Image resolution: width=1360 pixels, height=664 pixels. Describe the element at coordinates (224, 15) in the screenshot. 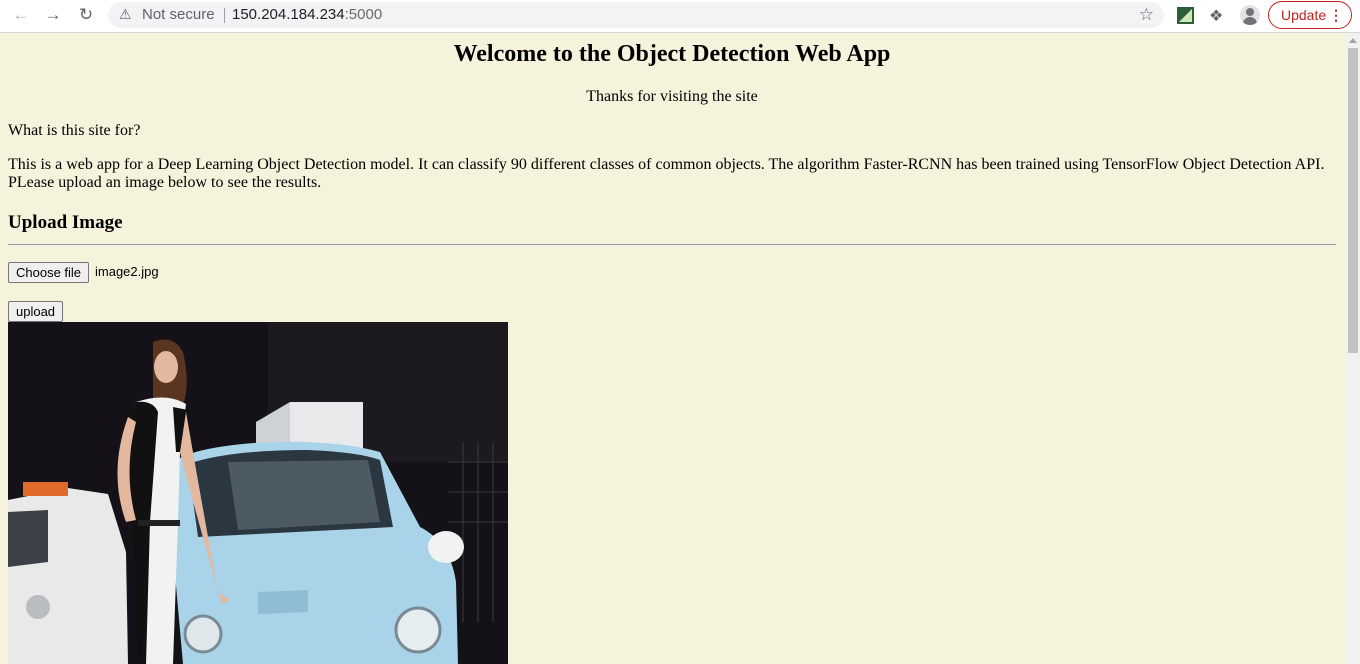

I see `omnibox-divider` at that location.